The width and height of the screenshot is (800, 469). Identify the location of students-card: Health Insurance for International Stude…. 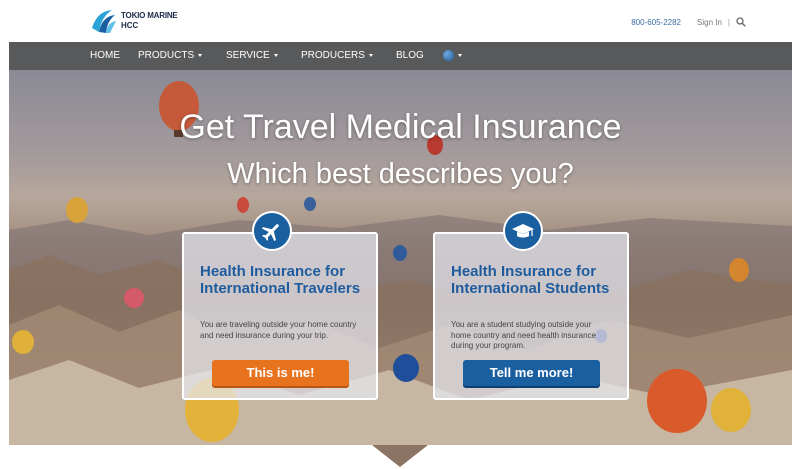
(531, 305).